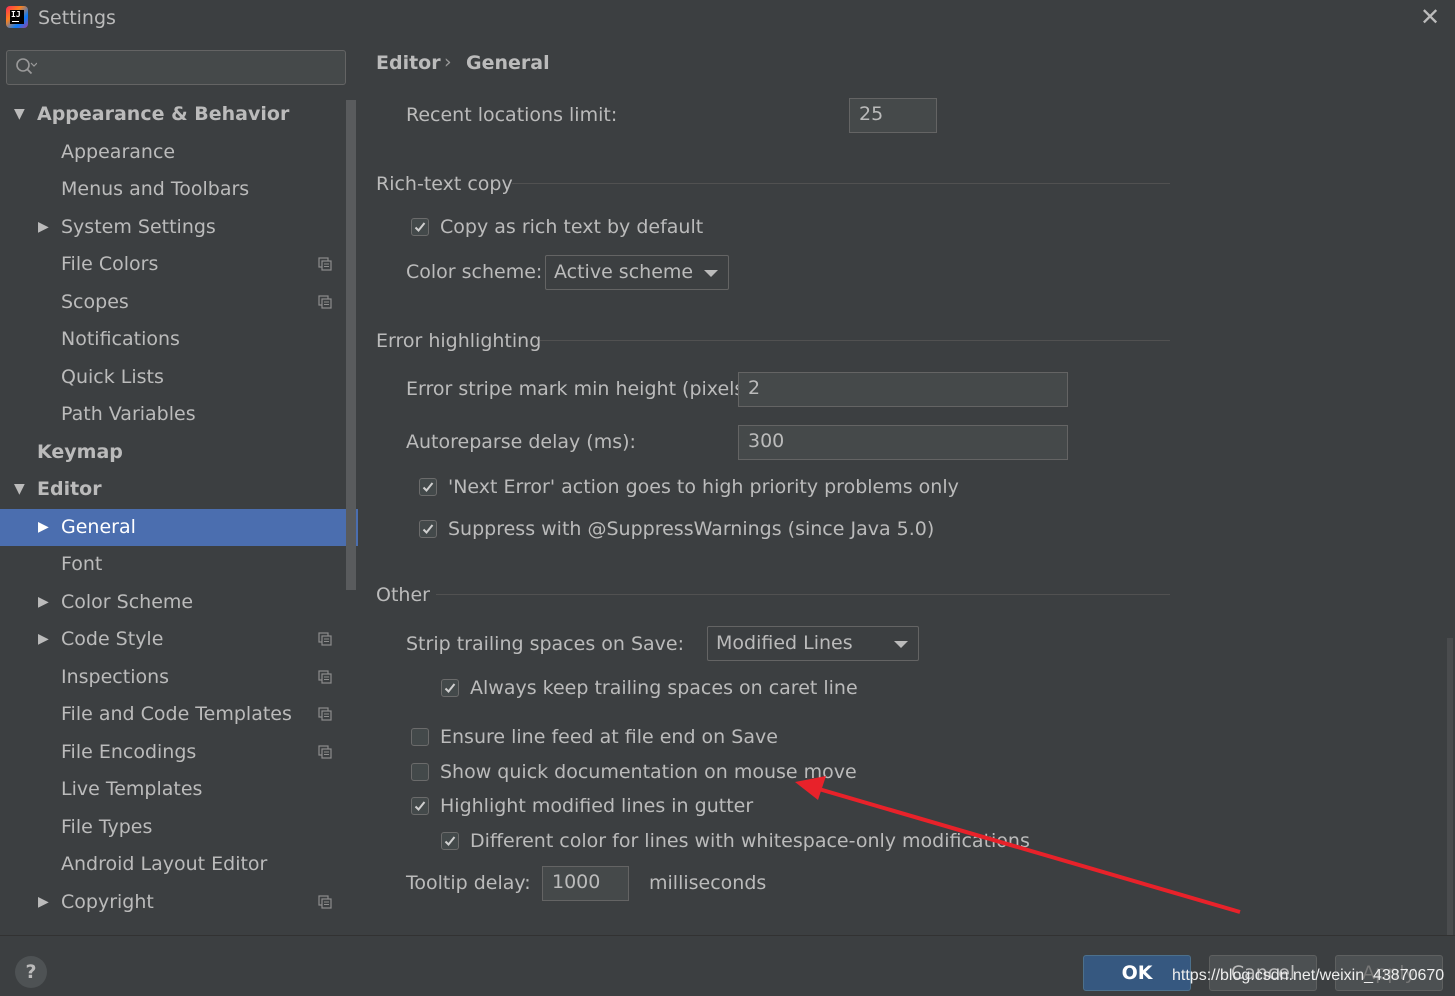  Describe the element at coordinates (450, 841) in the screenshot. I see `different-color-checkbox` at that location.